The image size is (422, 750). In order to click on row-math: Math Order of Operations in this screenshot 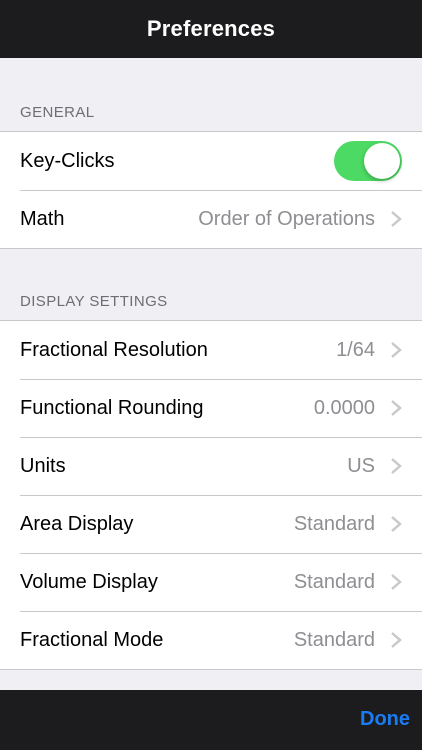, I will do `click(211, 219)`.